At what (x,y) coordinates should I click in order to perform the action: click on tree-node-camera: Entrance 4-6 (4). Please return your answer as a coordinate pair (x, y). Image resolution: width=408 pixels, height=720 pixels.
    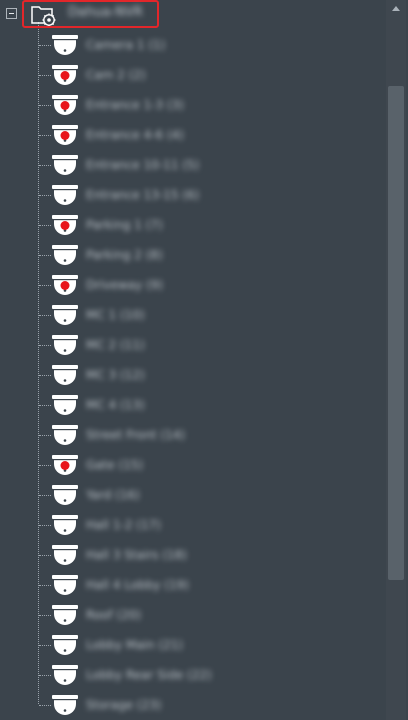
    Looking at the image, I should click on (211, 137).